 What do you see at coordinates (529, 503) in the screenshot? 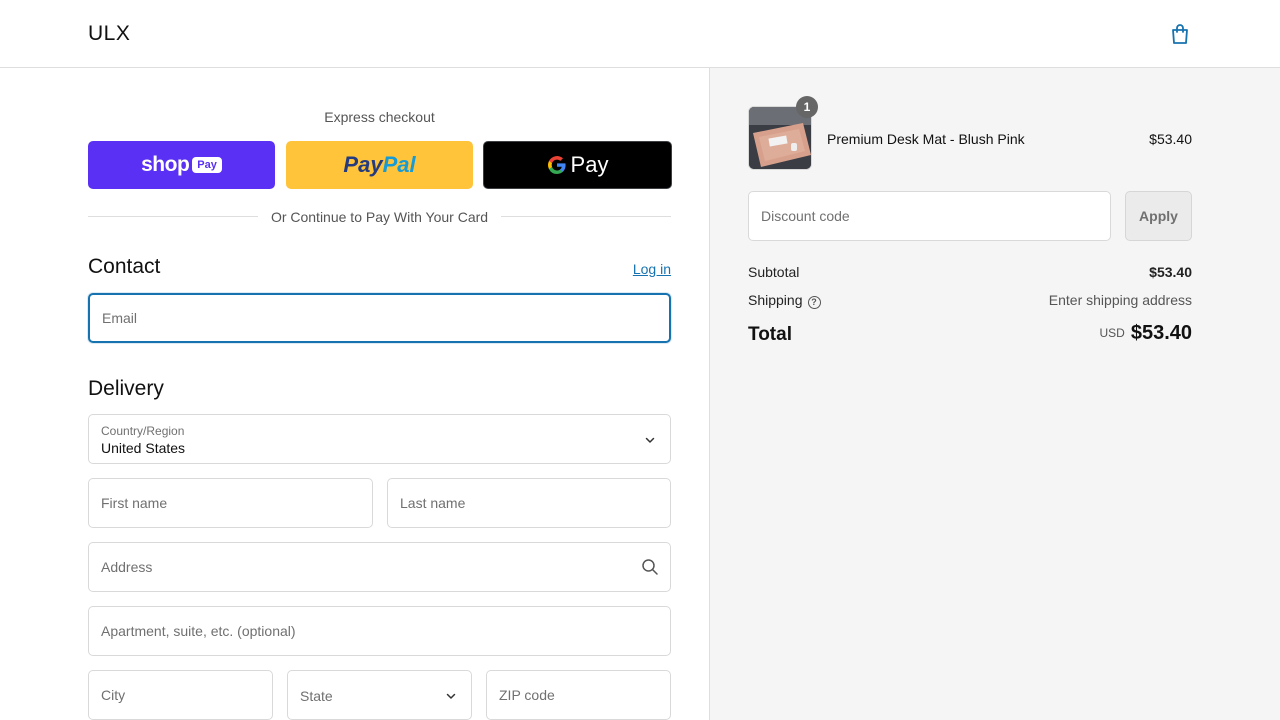
I see `last-name-input` at bounding box center [529, 503].